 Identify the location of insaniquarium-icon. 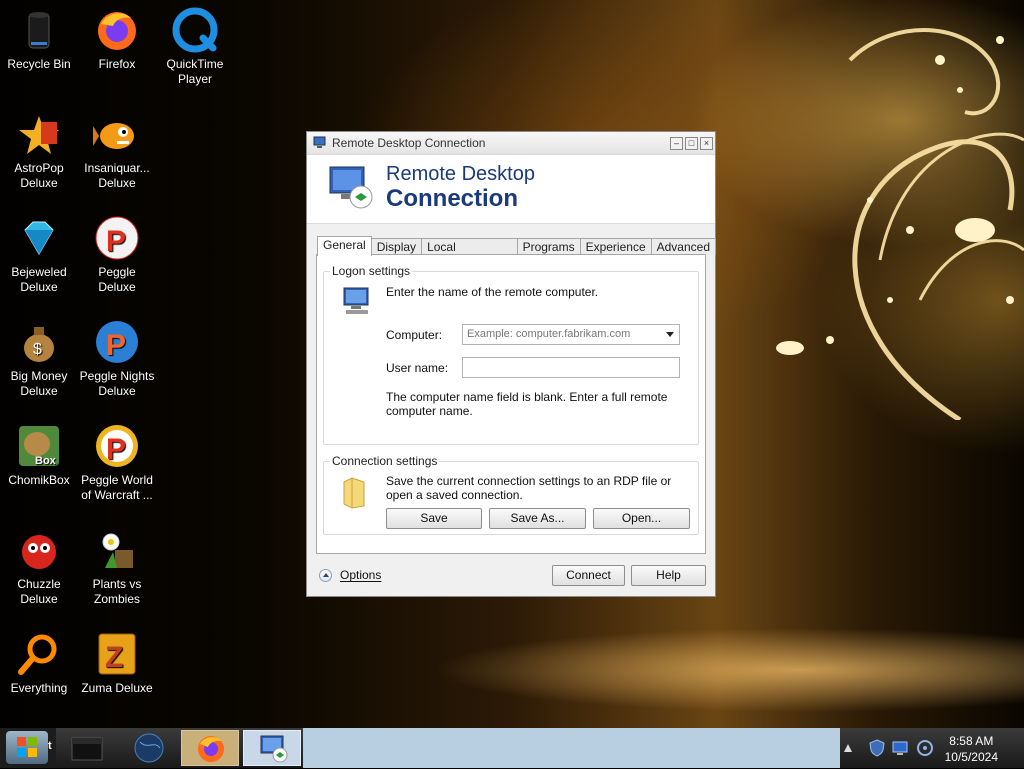
(117, 134).